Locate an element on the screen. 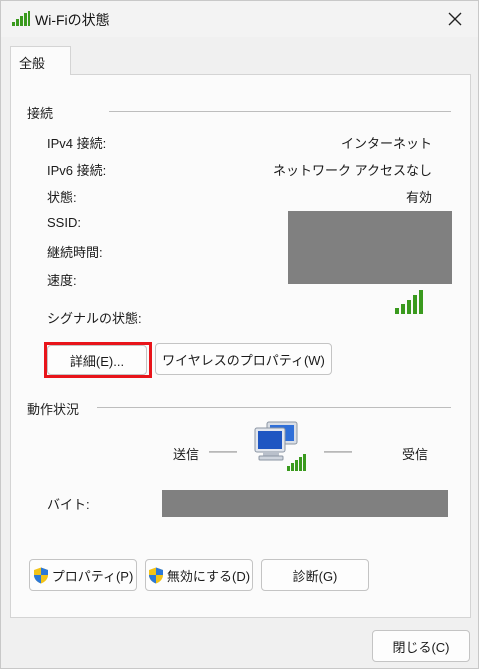 The image size is (479, 669). properties-button-label: プロパティ(P) is located at coordinates (92, 576).